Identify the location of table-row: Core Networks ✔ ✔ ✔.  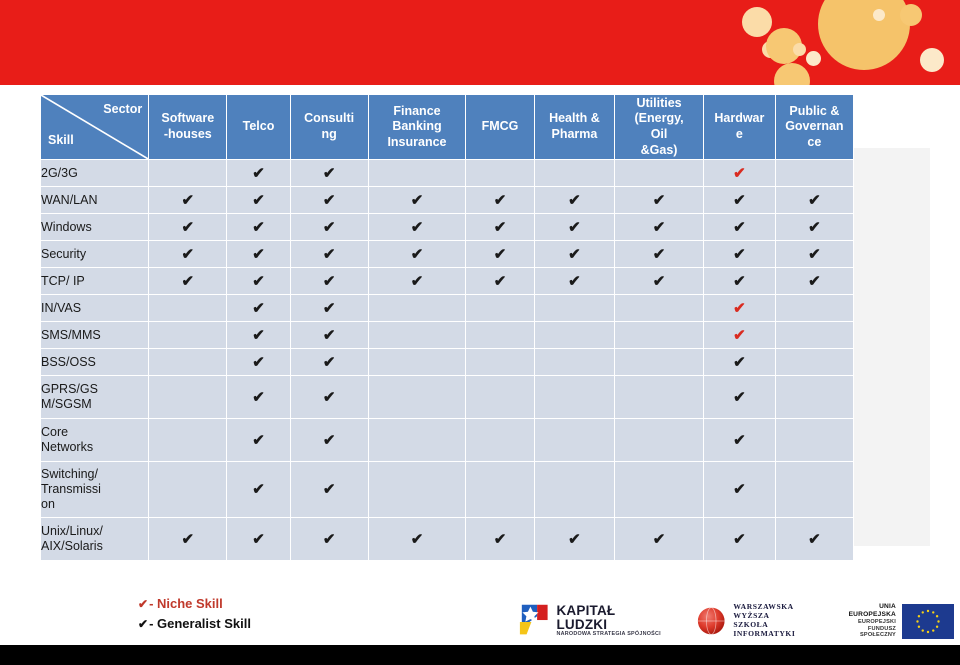
(447, 440).